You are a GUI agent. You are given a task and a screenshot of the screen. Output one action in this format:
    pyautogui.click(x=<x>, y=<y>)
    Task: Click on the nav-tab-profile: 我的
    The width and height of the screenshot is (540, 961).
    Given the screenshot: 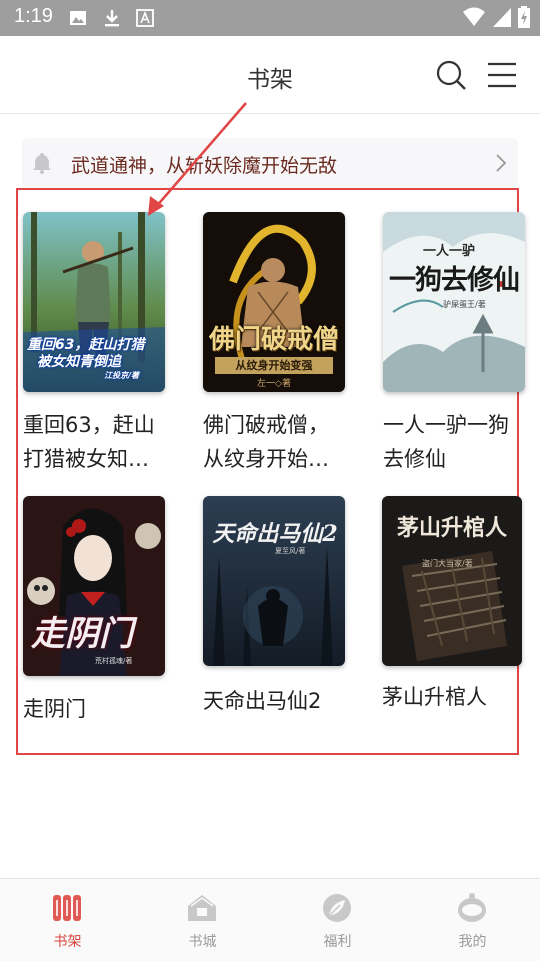 What is the action you would take?
    pyautogui.click(x=472, y=920)
    